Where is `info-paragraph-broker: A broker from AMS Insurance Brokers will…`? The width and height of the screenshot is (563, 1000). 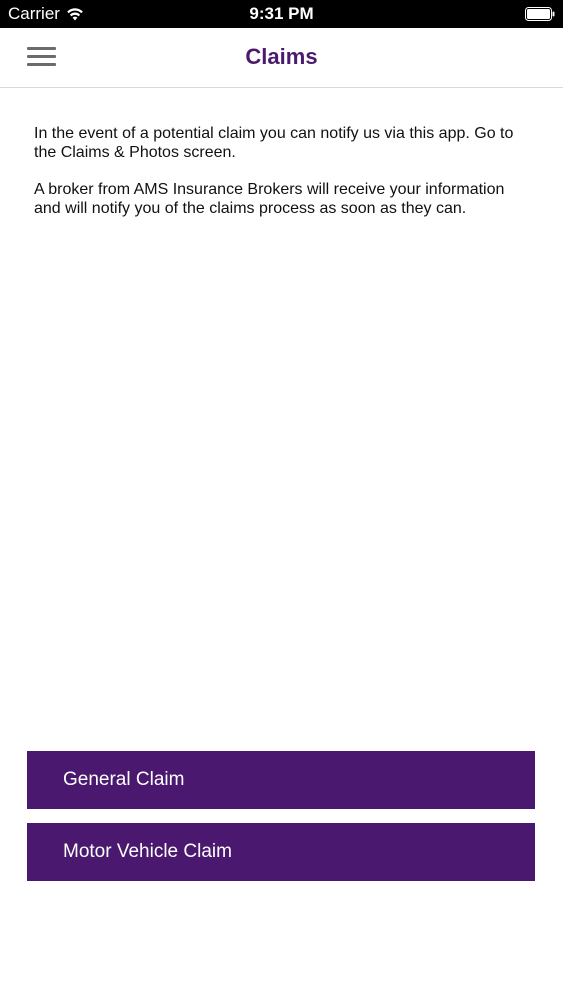
info-paragraph-broker: A broker from AMS Insurance Brokers will… is located at coordinates (269, 199).